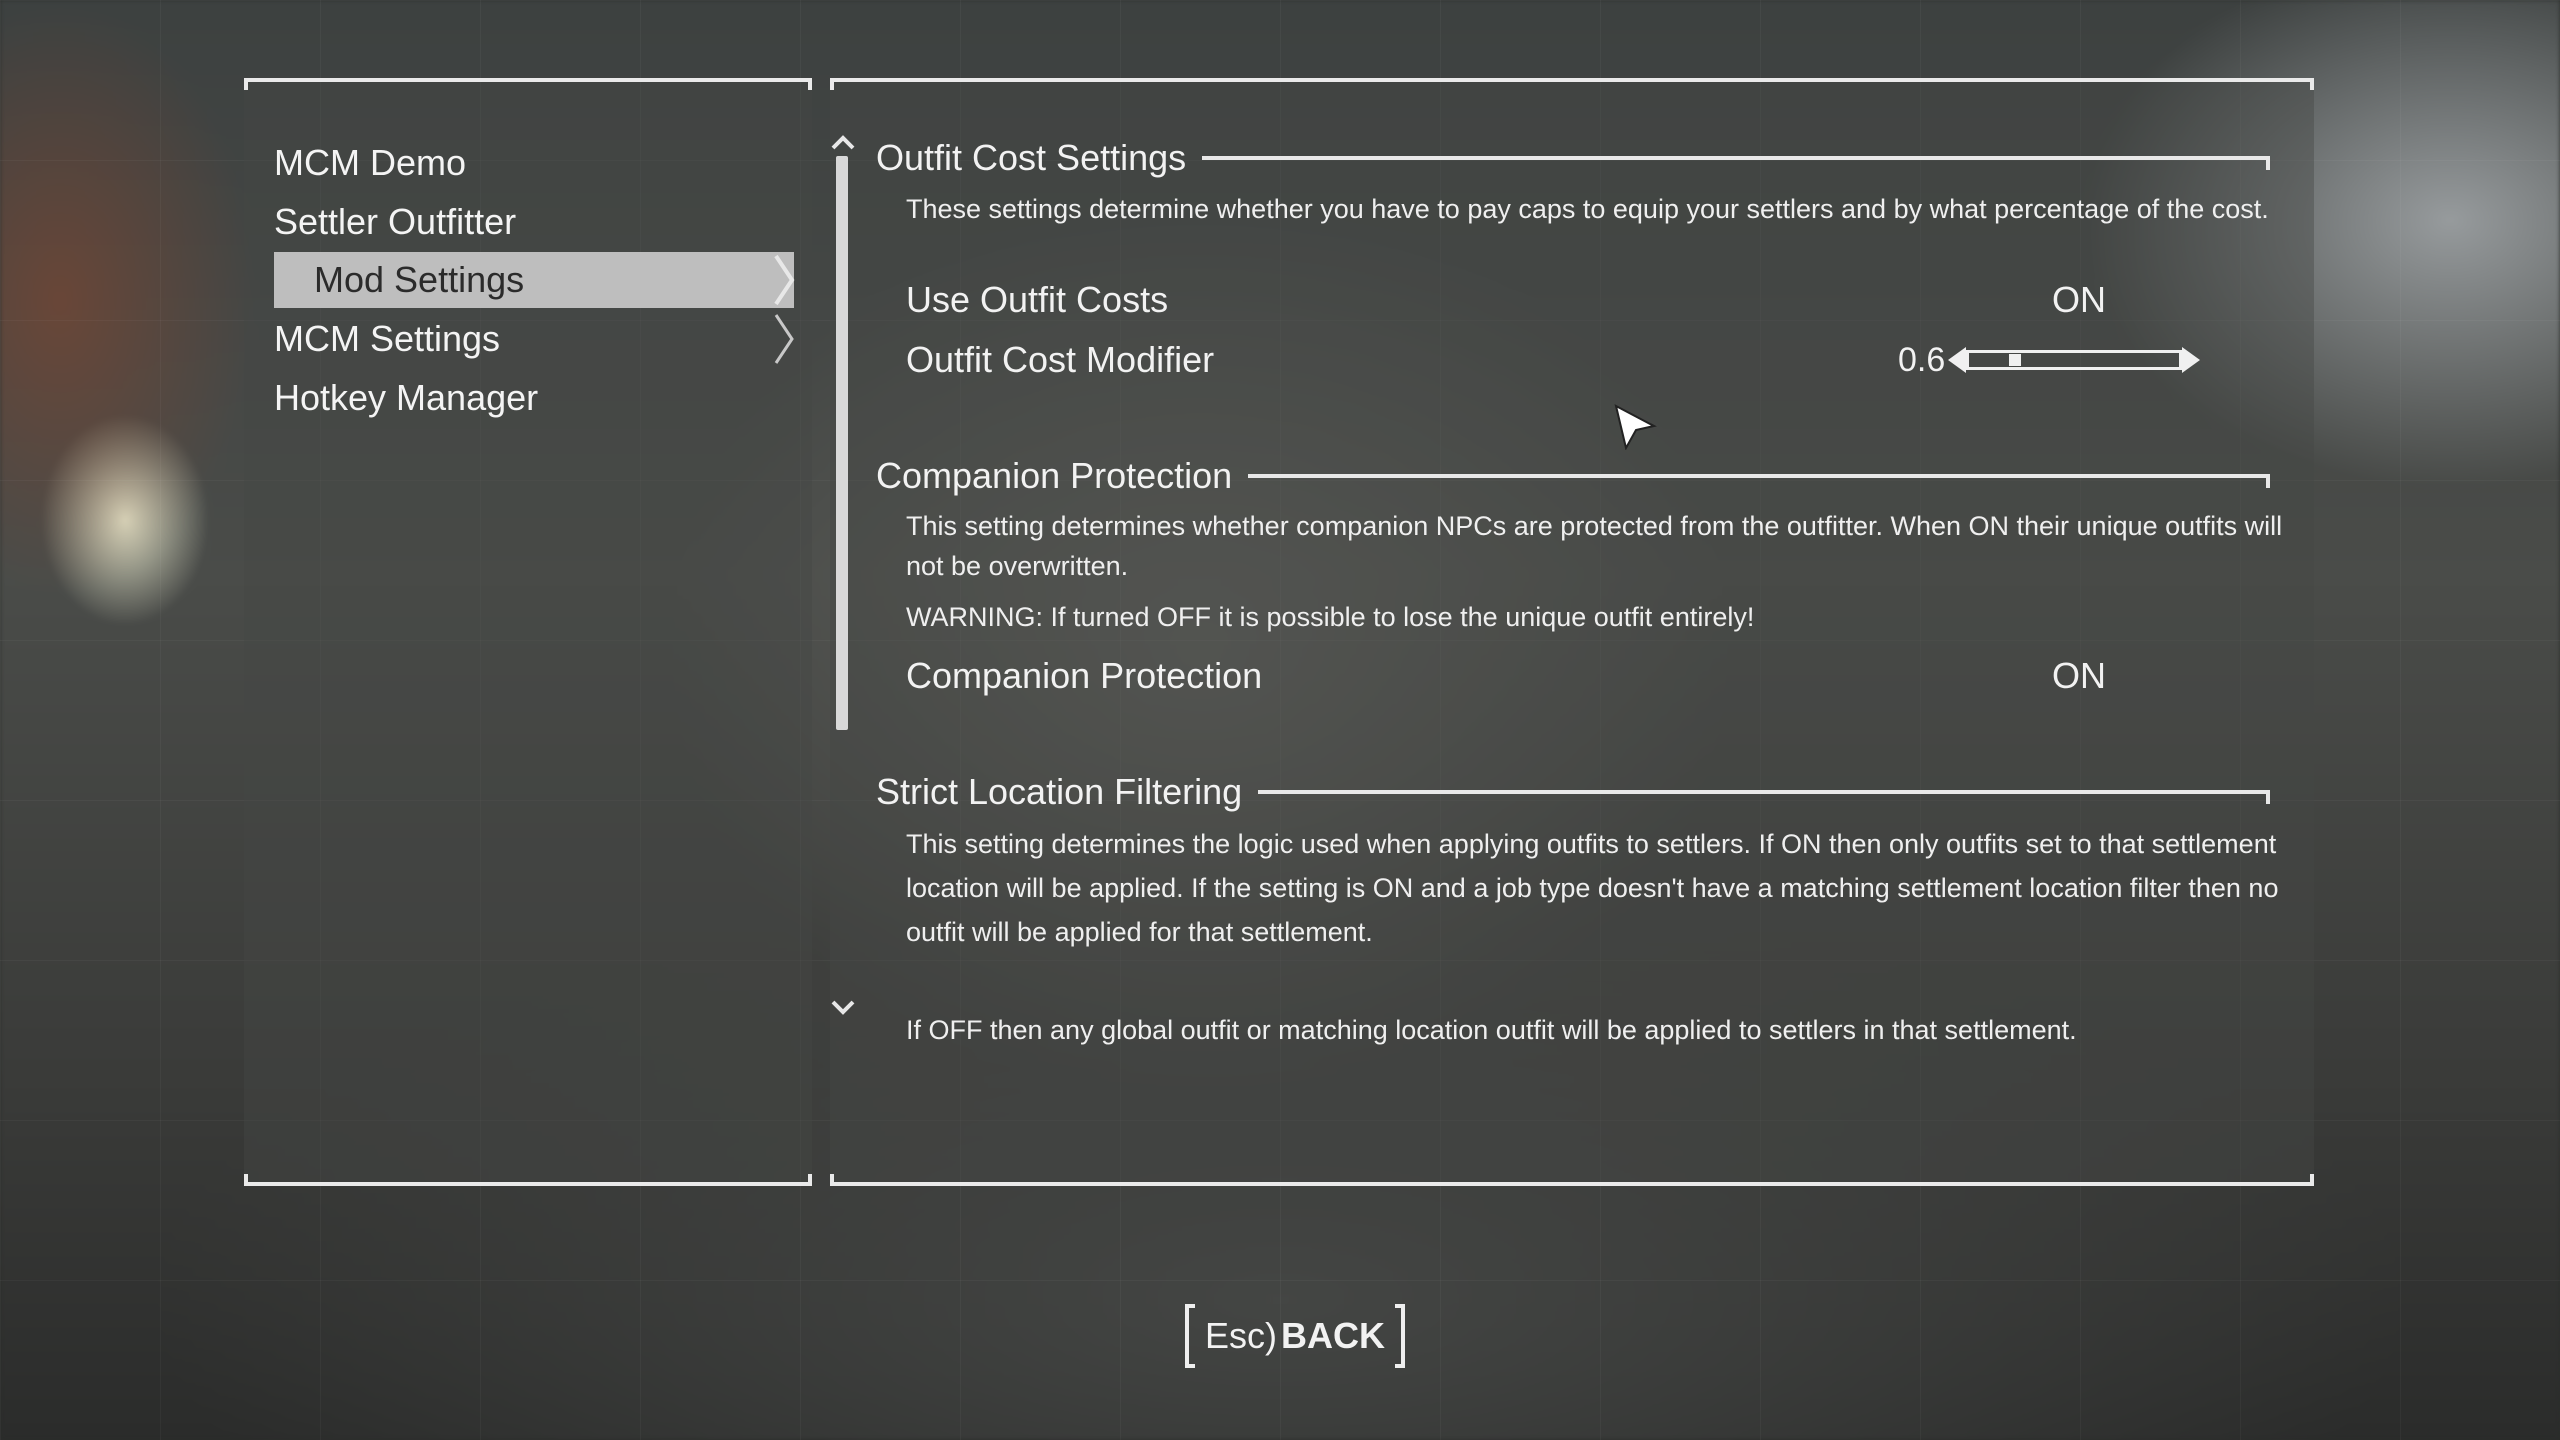  Describe the element at coordinates (1333, 1335) in the screenshot. I see `back-label: BACK` at that location.